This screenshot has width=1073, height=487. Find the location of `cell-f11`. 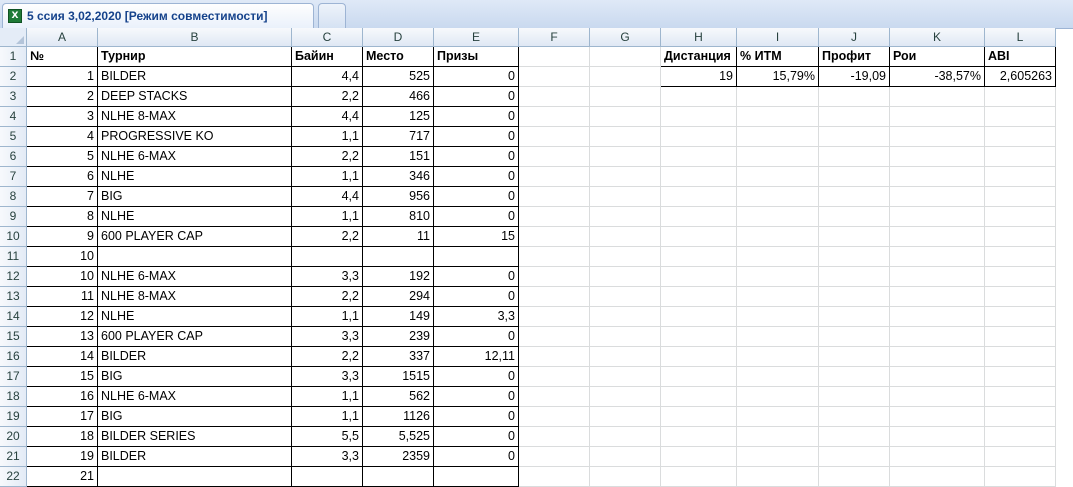

cell-f11 is located at coordinates (554, 257).